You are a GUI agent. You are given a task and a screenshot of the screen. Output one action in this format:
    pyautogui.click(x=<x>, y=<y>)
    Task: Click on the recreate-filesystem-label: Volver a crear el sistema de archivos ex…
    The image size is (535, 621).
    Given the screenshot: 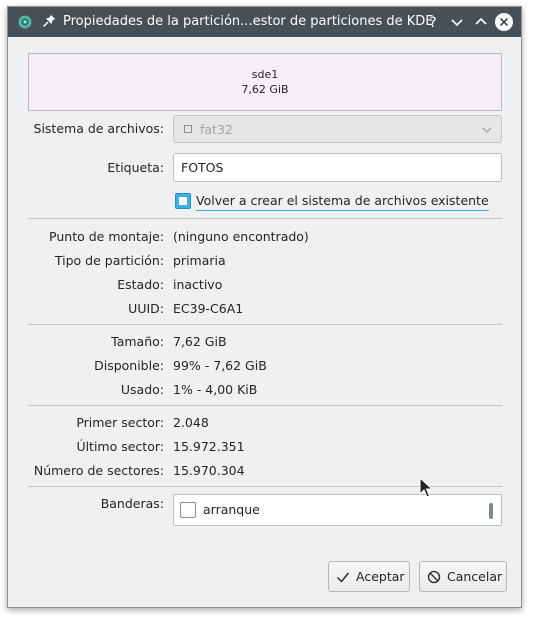 What is the action you would take?
    pyautogui.click(x=342, y=202)
    